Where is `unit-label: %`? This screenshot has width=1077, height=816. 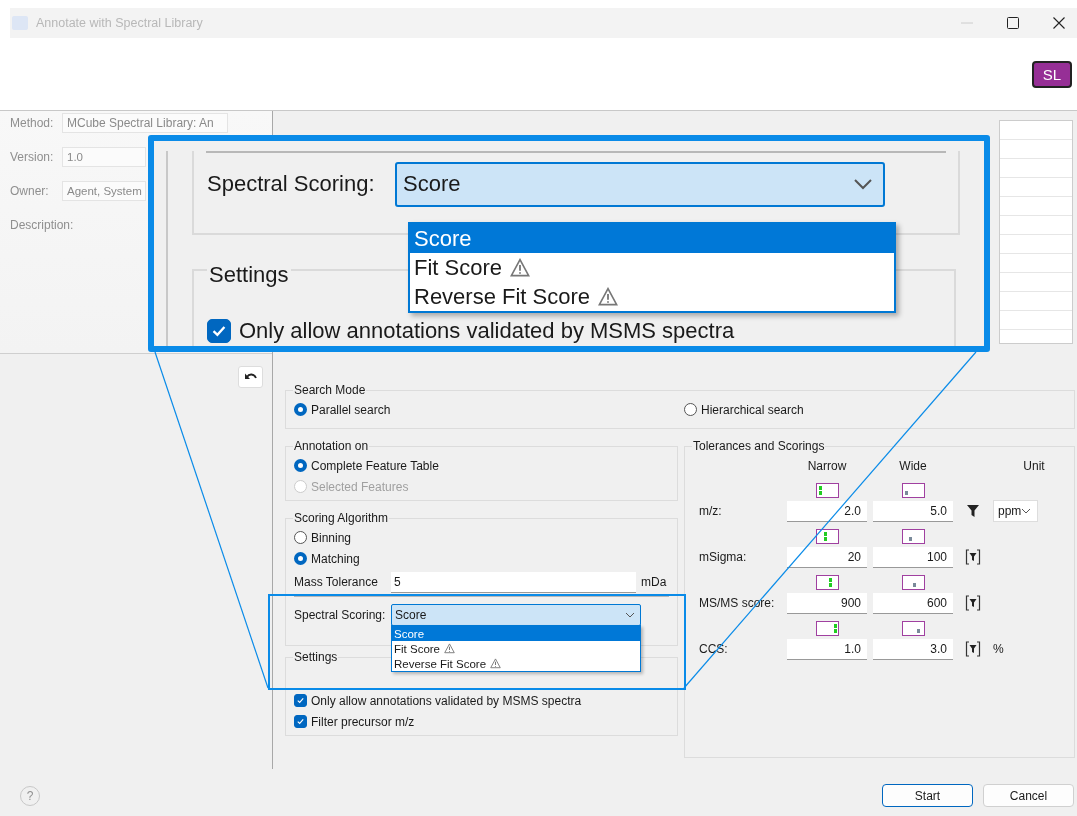
unit-label: % is located at coordinates (998, 649).